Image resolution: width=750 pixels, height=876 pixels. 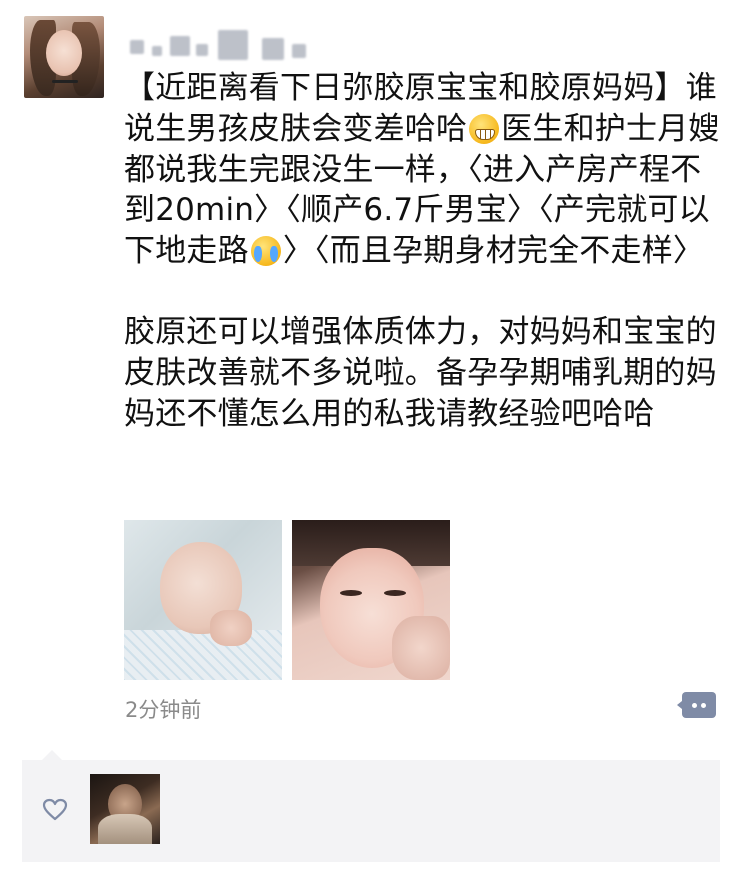 What do you see at coordinates (484, 128) in the screenshot?
I see `grimacing-emoji-icon` at bounding box center [484, 128].